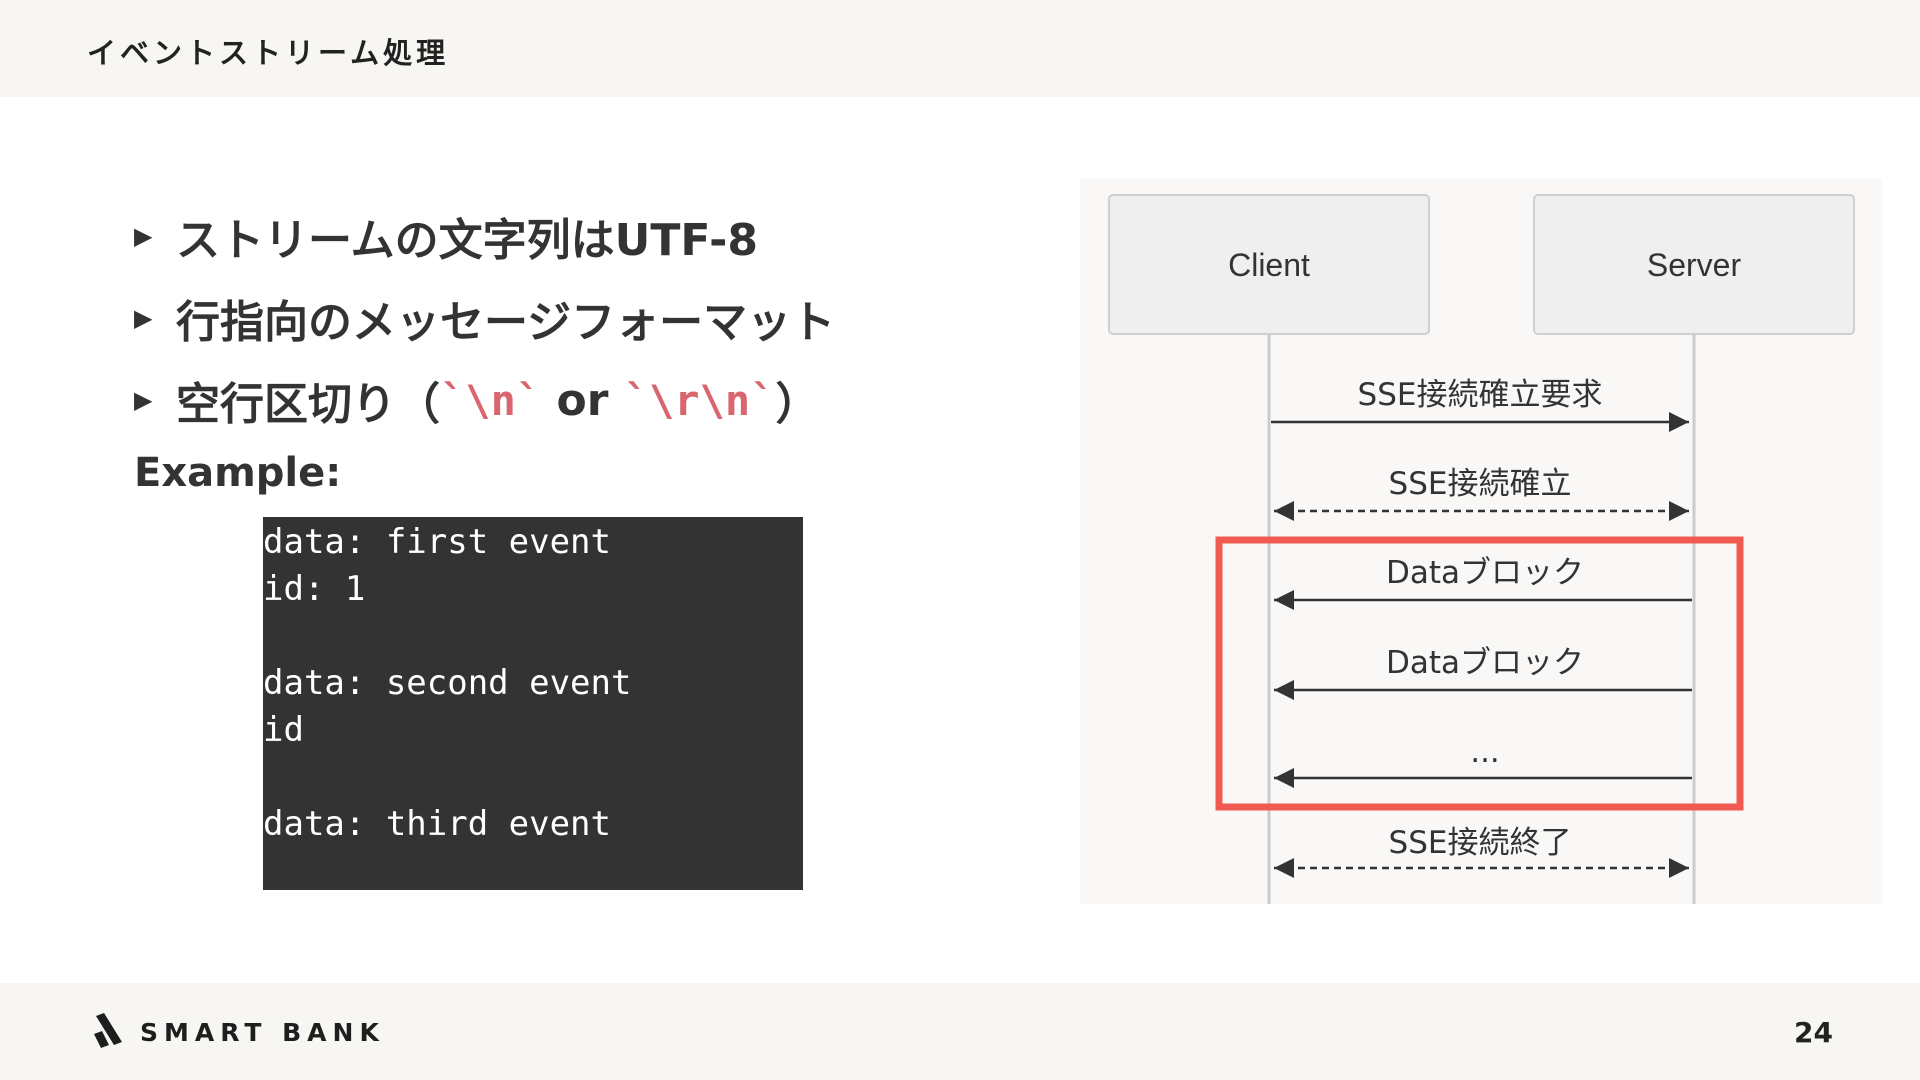  I want to click on code-line: data: first event, so click(437, 542).